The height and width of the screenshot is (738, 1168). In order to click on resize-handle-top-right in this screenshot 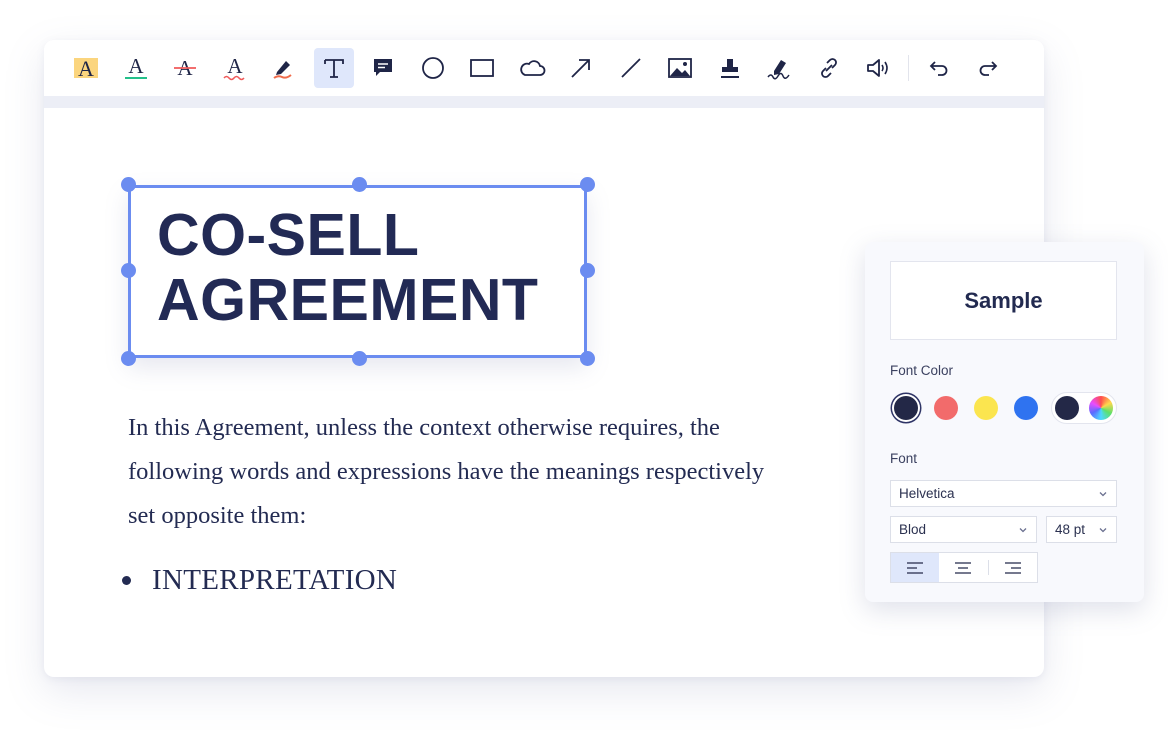, I will do `click(587, 184)`.